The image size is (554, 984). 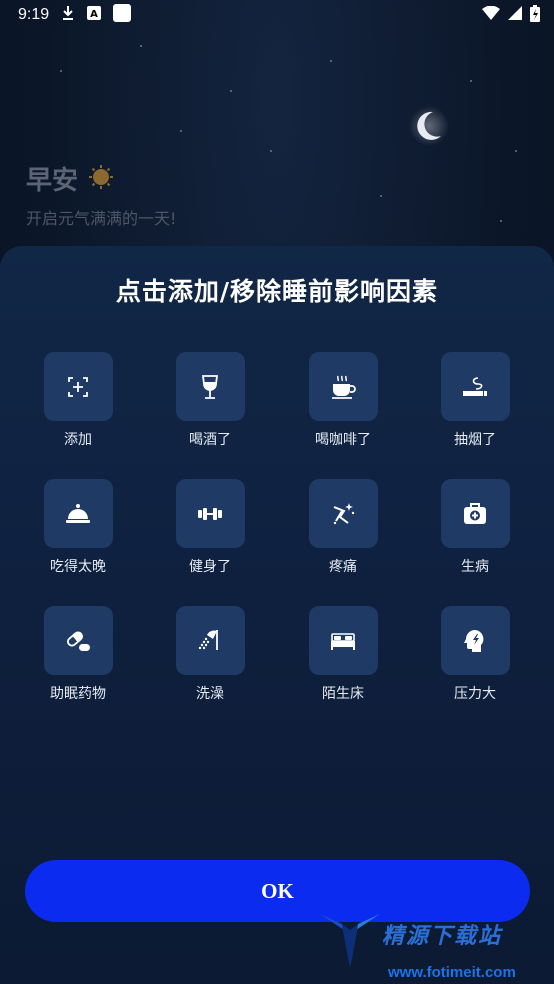 What do you see at coordinates (210, 694) in the screenshot?
I see `factor-label: 洗澡` at bounding box center [210, 694].